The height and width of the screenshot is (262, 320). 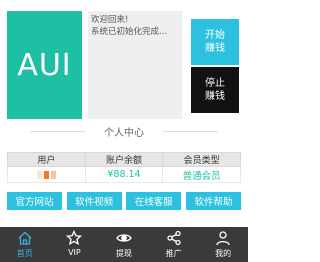 I want to click on software-video-label: 软件视频, so click(x=94, y=202).